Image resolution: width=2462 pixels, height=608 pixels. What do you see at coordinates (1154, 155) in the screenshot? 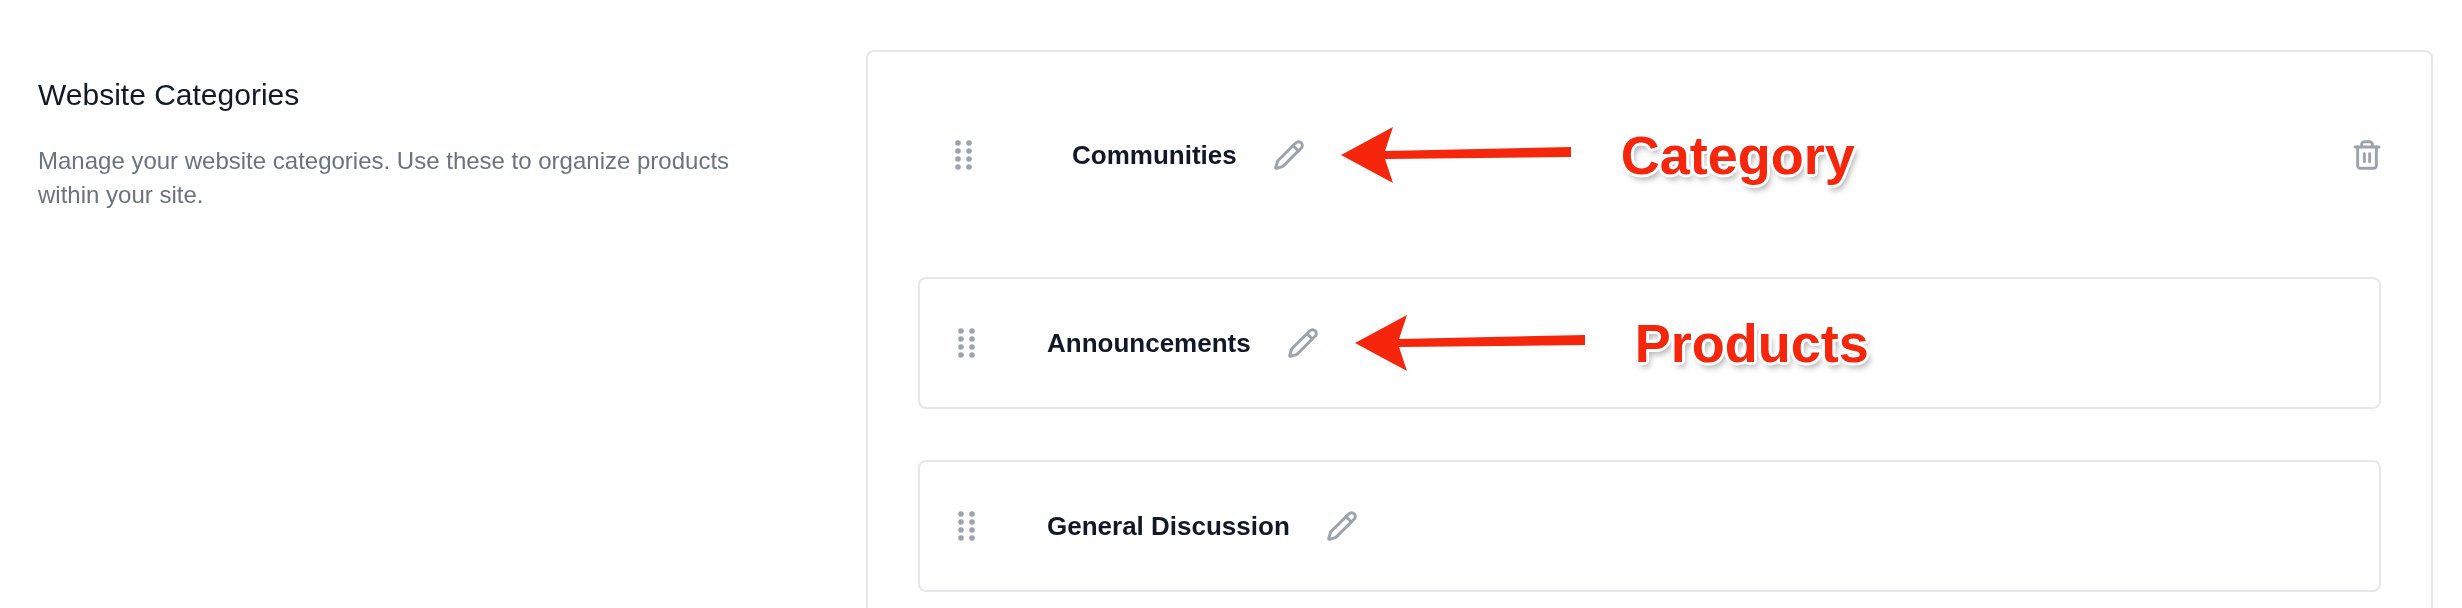
I see `category-name: Communities` at bounding box center [1154, 155].